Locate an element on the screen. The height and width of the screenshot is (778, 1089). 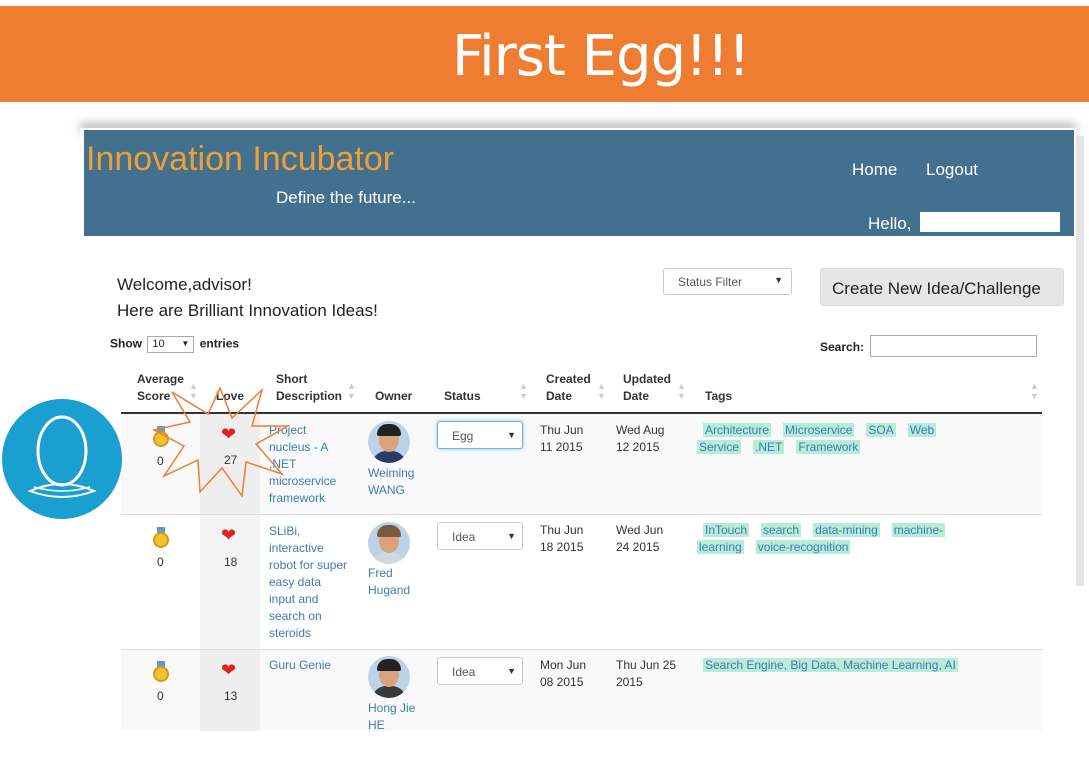
owner-link: Hong Jie HE is located at coordinates (391, 717).